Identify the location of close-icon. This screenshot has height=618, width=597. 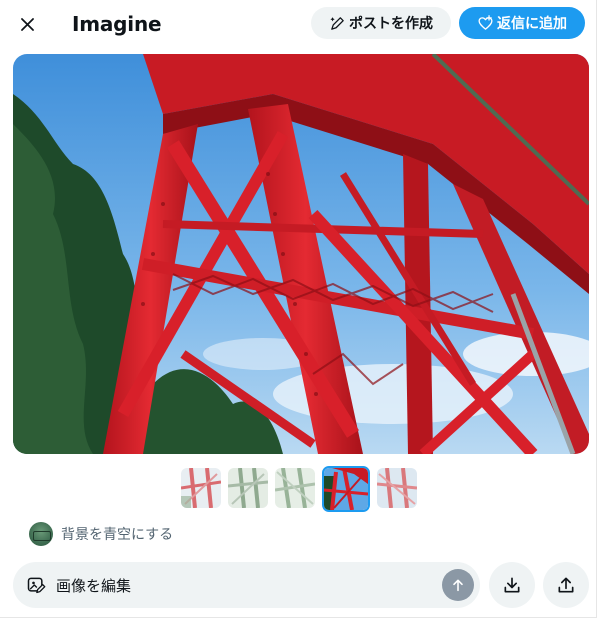
(27, 24).